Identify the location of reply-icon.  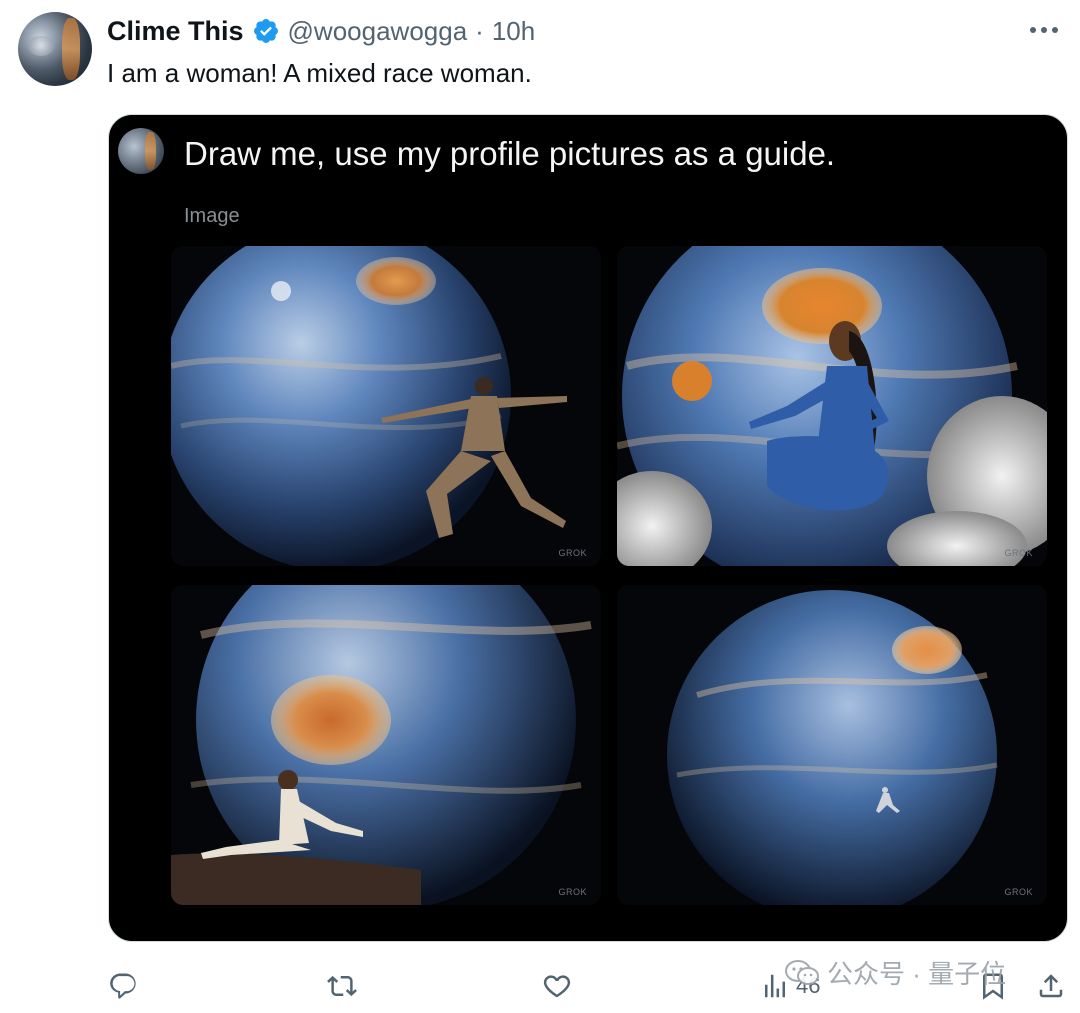
(123, 986).